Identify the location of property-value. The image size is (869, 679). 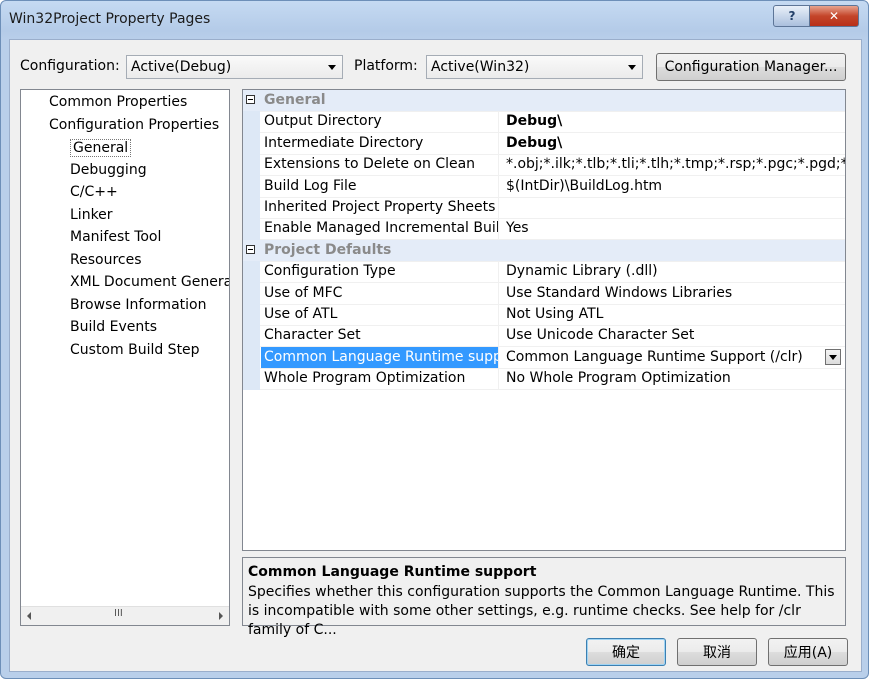
(673, 207).